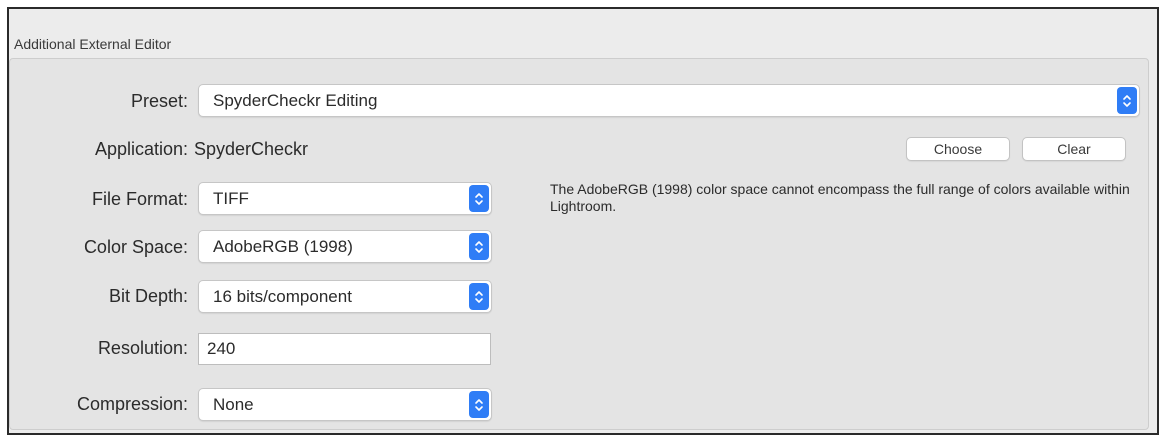 The image size is (1167, 441). Describe the element at coordinates (282, 296) in the screenshot. I see `bit-depth-value: 16 bits/component` at that location.